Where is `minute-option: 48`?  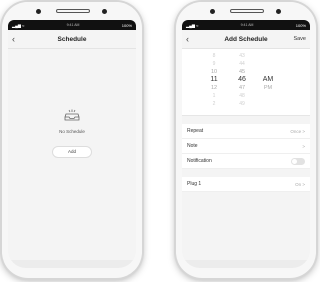 minute-option: 48 is located at coordinates (242, 96).